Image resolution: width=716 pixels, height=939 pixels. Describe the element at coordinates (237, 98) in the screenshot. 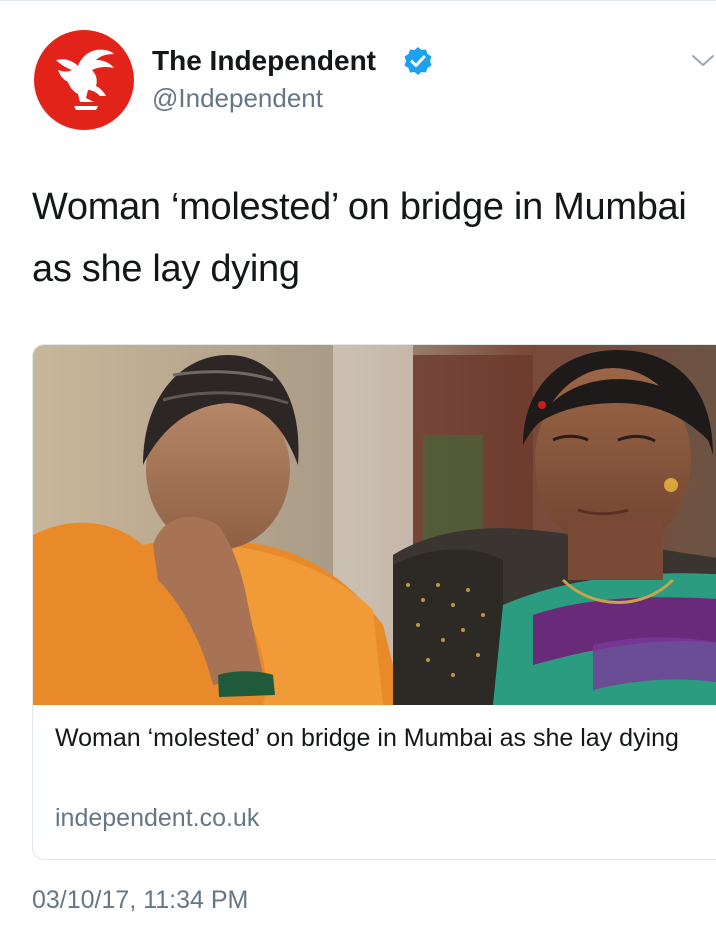

I see `account-handle: @Independent` at that location.